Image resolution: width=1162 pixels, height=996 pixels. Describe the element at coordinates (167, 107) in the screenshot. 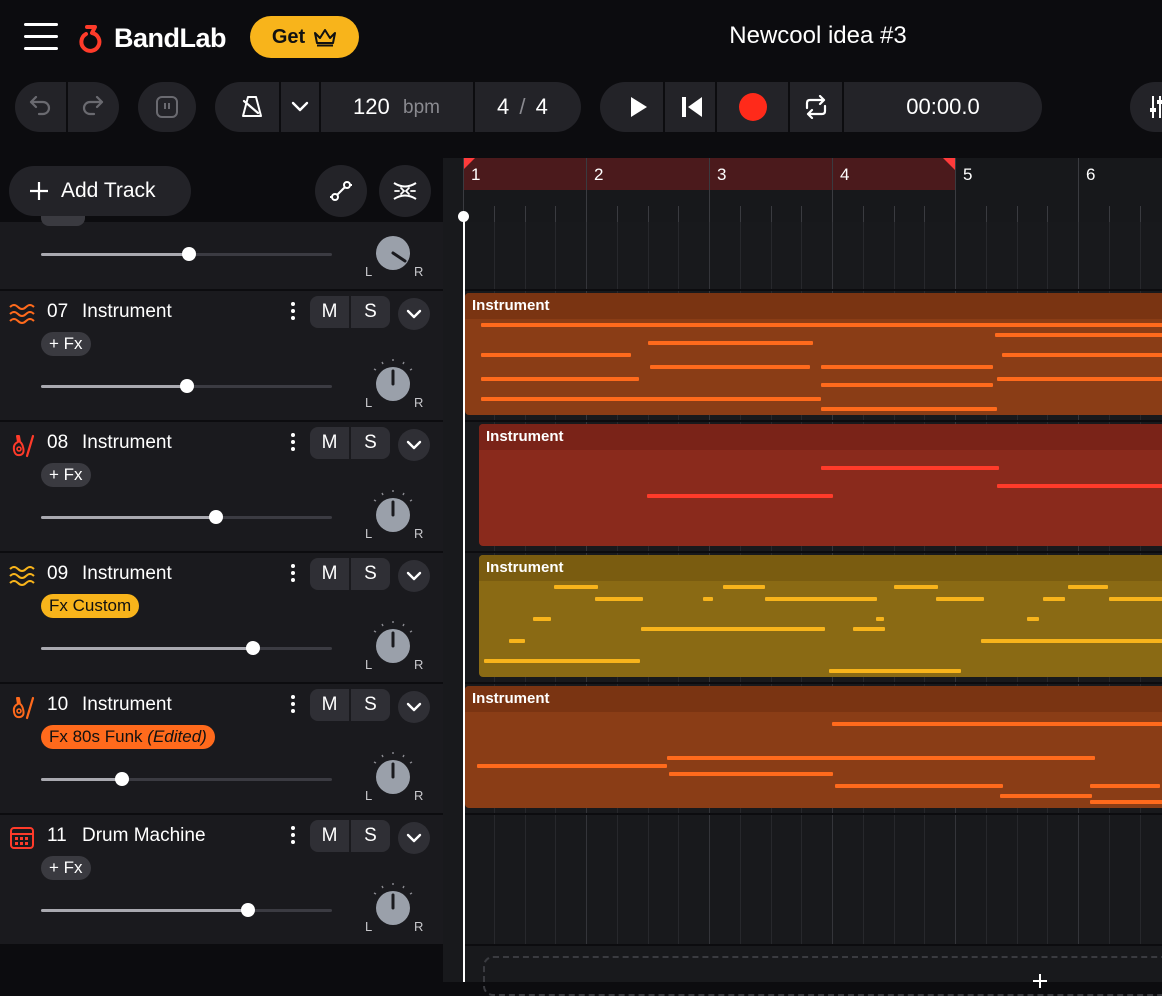

I see `pause-button` at that location.